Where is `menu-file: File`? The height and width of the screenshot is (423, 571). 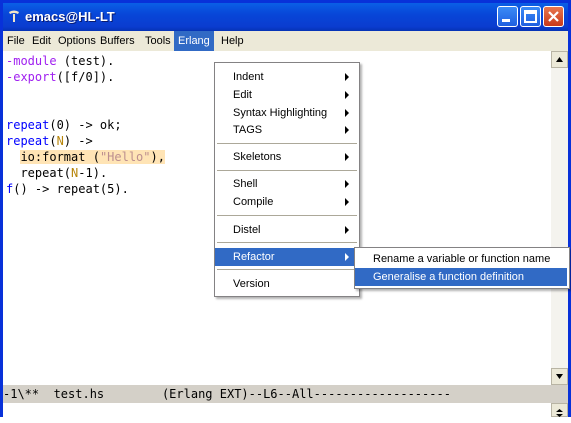
menu-file: File is located at coordinates (16, 41).